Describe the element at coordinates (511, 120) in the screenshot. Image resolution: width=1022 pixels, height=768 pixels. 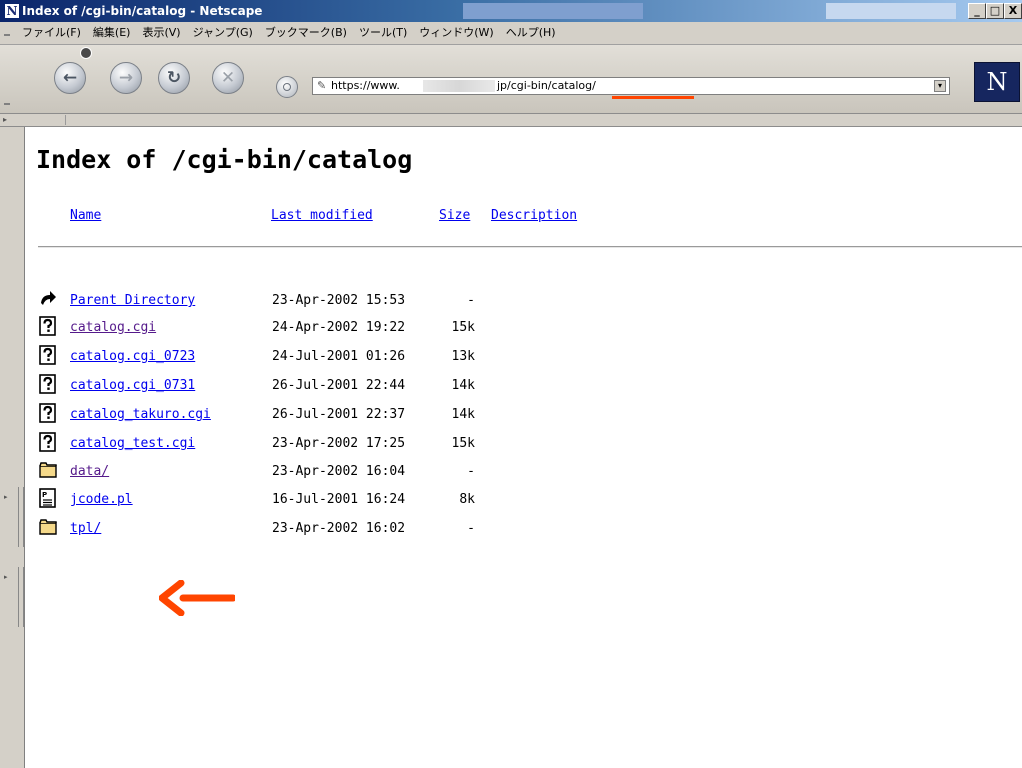
I see `personal-toolbar: ▸` at that location.